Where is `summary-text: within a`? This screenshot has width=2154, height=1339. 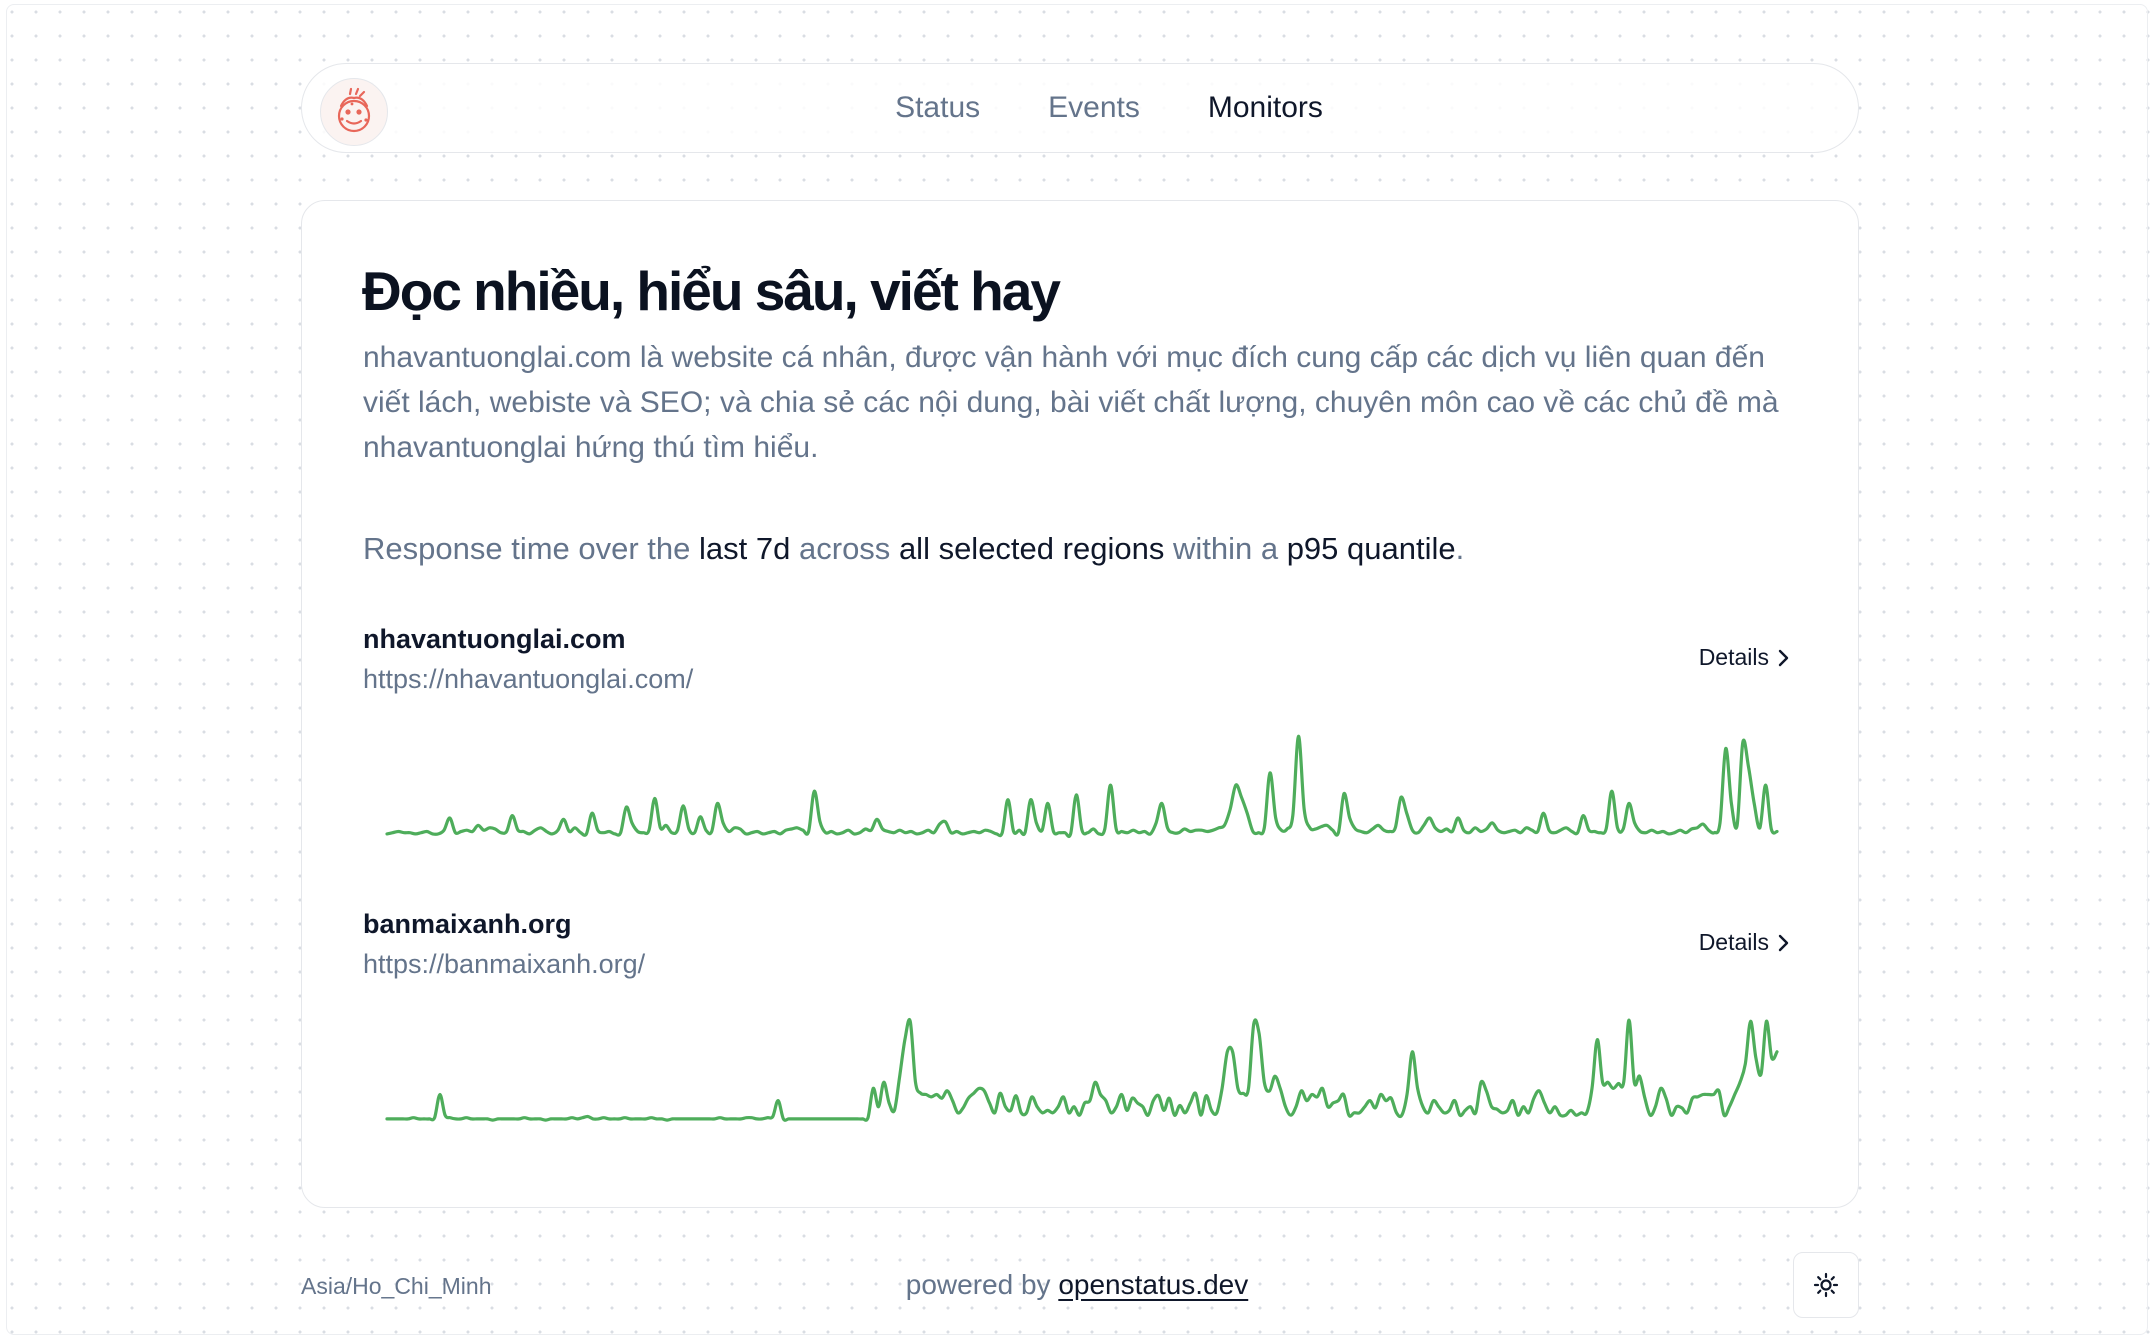
summary-text: within a is located at coordinates (1225, 548).